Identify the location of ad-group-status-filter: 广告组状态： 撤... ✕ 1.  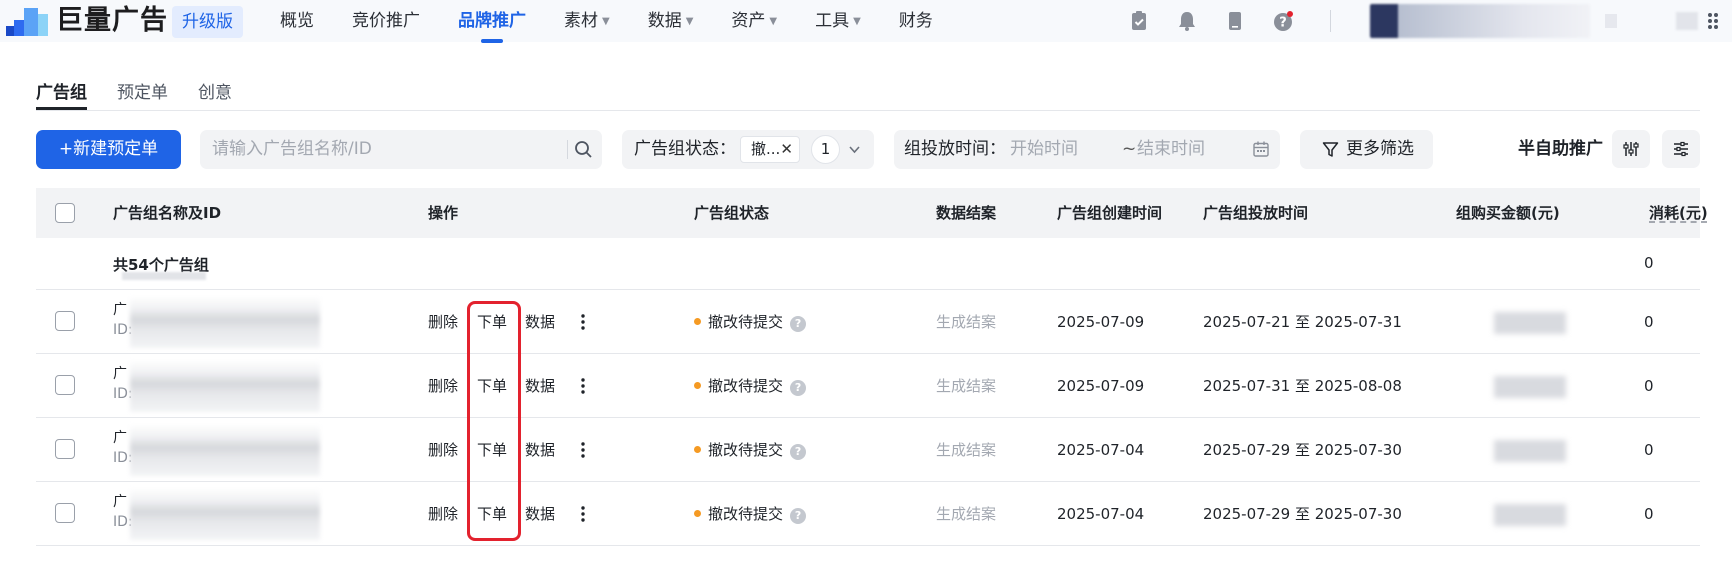
(748, 149).